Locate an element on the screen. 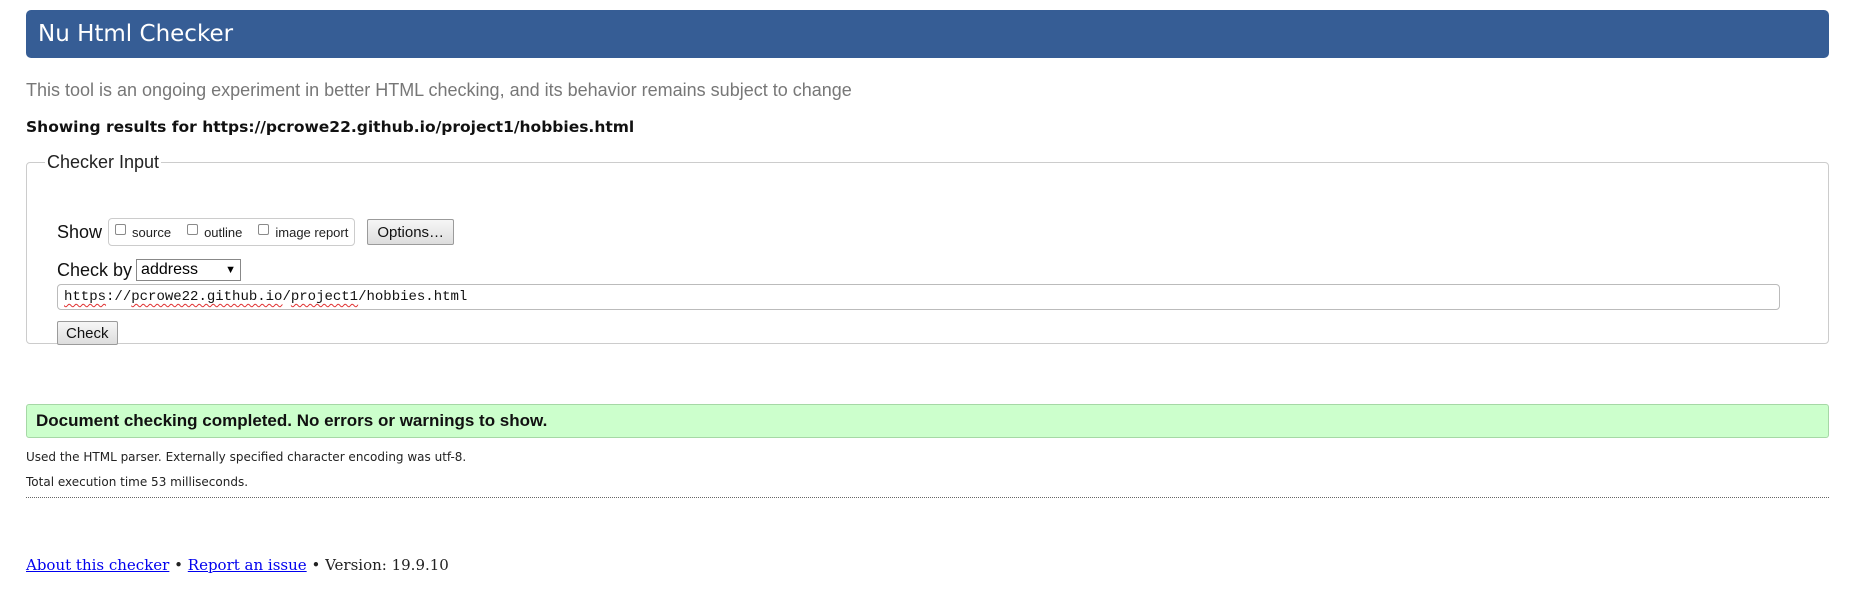  check-by-row: Check by address ▼ is located at coordinates (149, 270).